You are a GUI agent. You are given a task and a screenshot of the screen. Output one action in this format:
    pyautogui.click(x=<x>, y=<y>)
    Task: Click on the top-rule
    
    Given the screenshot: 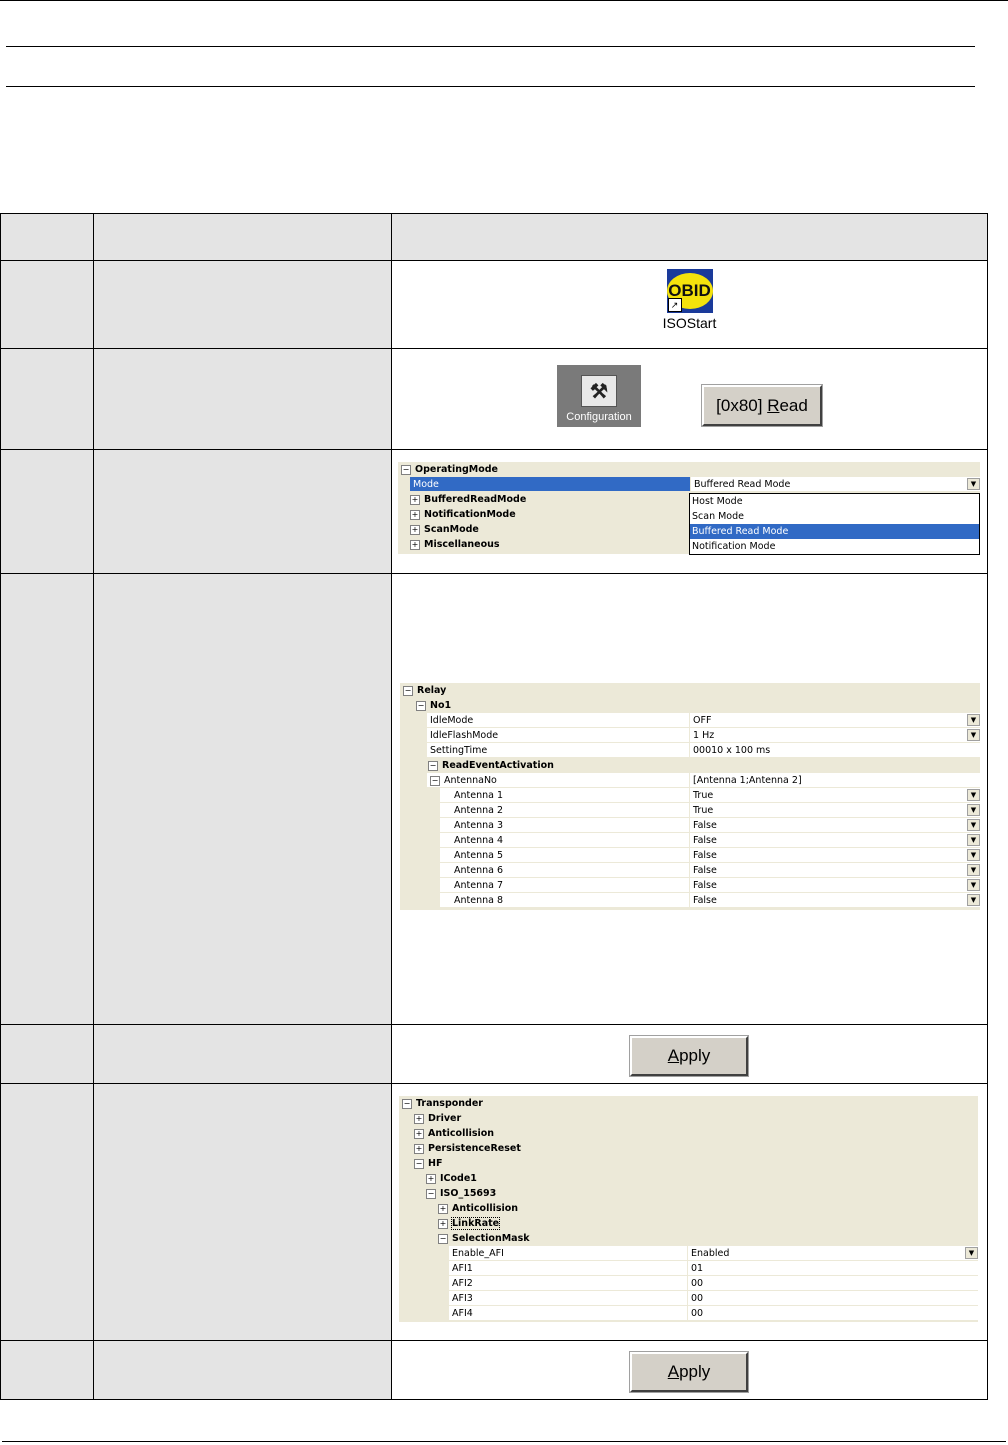 What is the action you would take?
    pyautogui.click(x=504, y=0)
    